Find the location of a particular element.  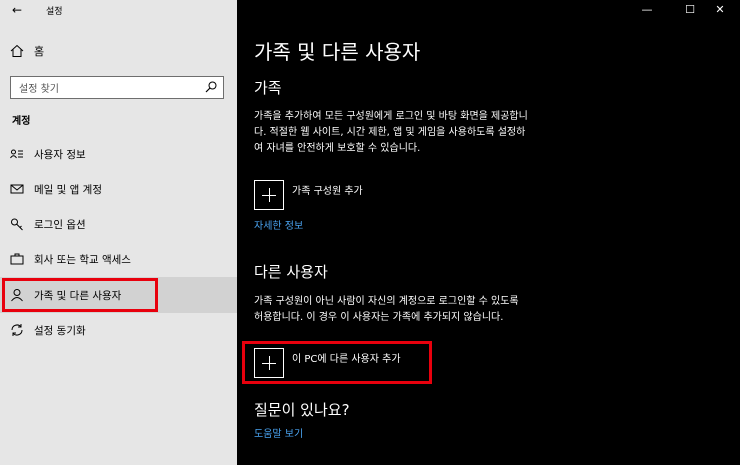

get-help-link: 도움말 보기 is located at coordinates (278, 432).